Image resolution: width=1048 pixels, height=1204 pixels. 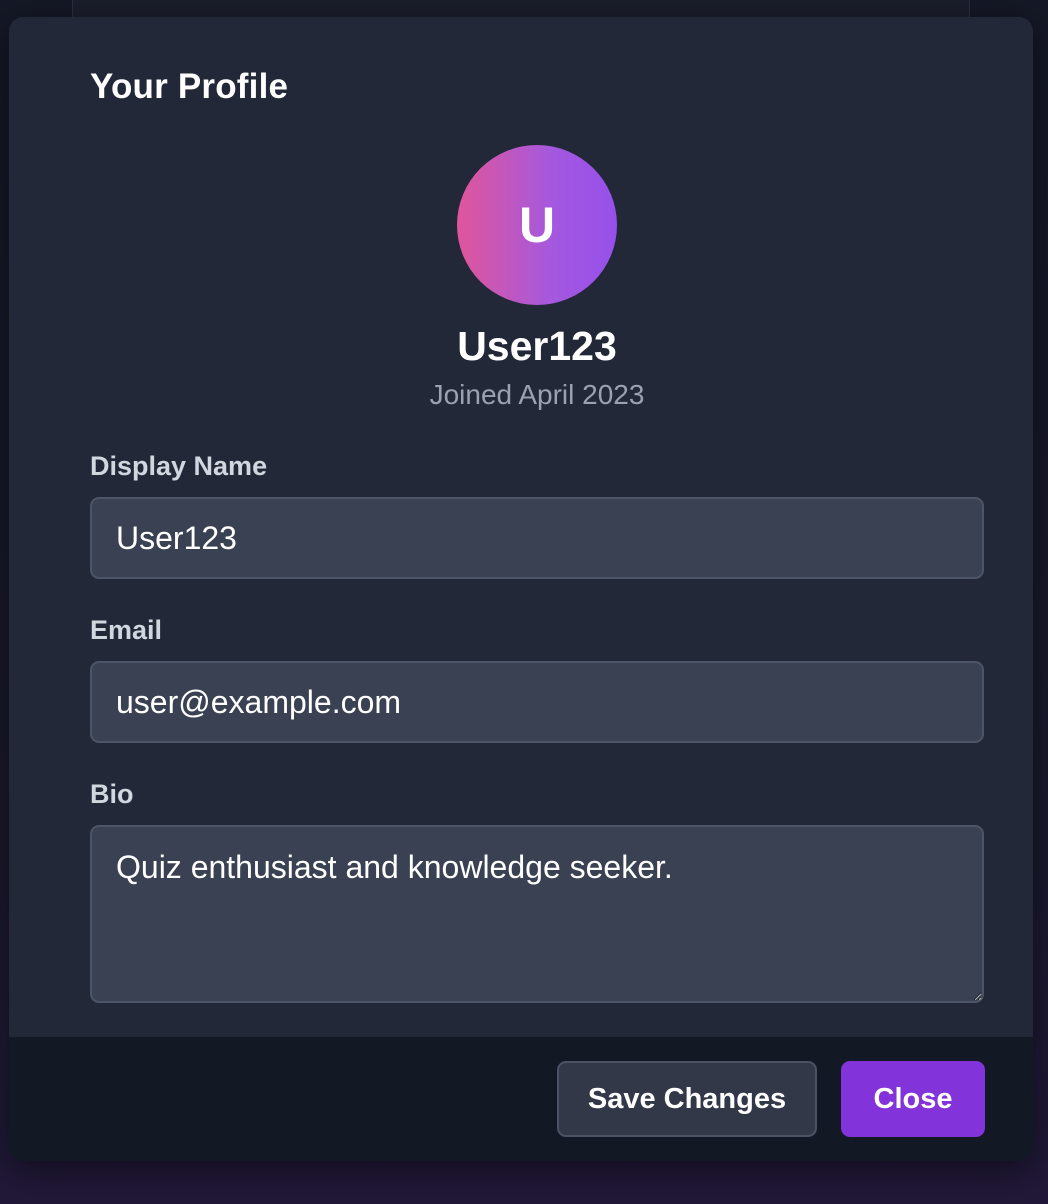 I want to click on modal-footer: Save Changes Close, so click(x=521, y=1099).